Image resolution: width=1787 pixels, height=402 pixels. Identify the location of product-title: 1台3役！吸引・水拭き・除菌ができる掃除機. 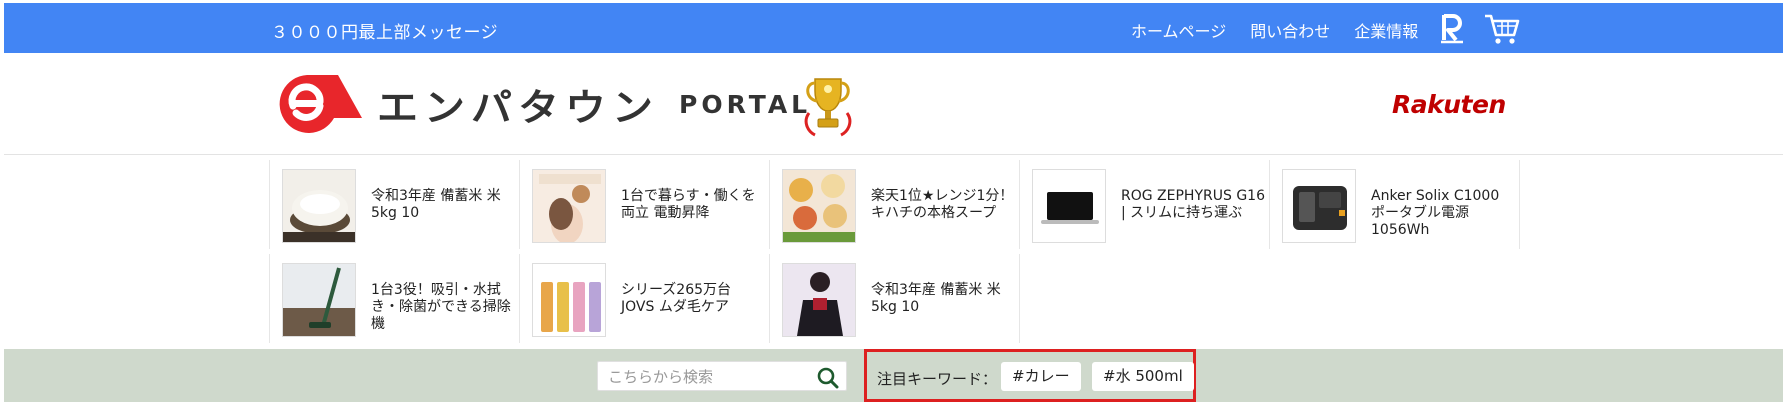
(441, 307).